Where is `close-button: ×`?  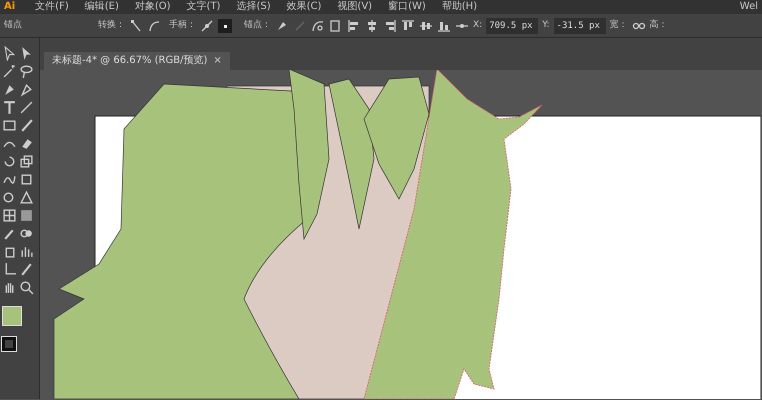 close-button: × is located at coordinates (214, 61).